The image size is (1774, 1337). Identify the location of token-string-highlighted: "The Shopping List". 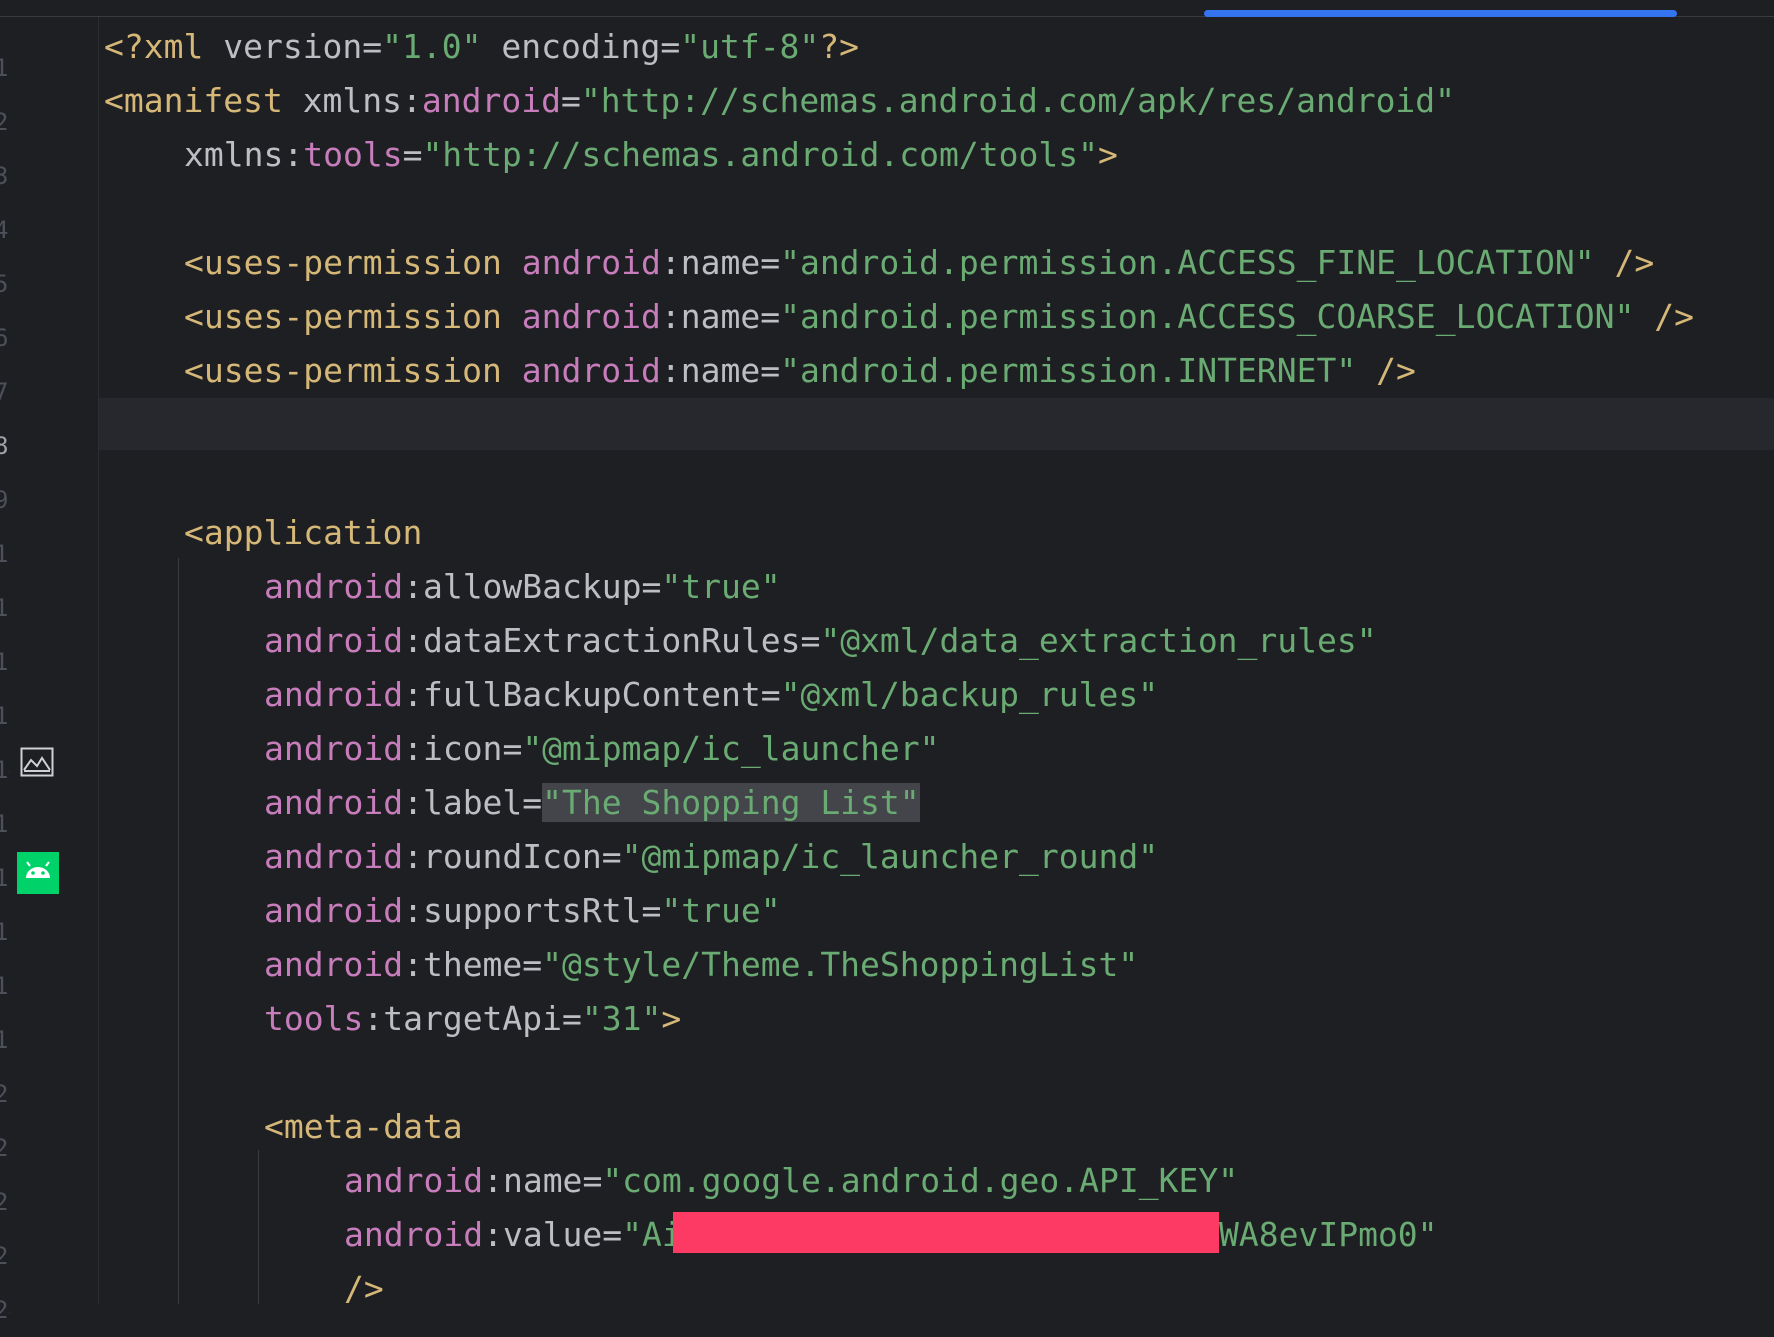
(731, 802).